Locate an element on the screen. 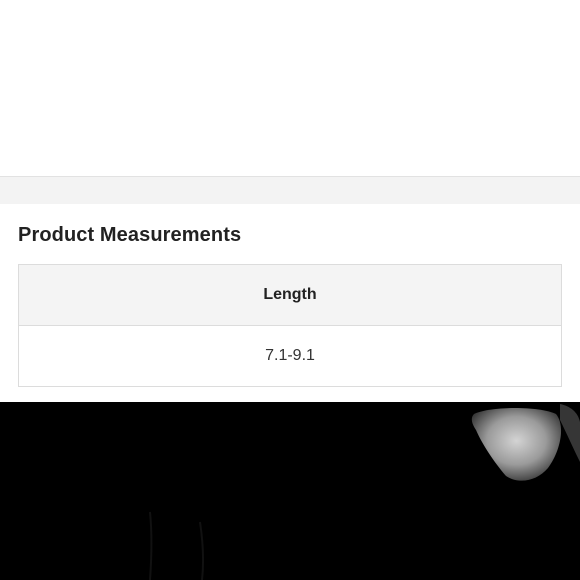  section-title: Product Measurements is located at coordinates (130, 235).